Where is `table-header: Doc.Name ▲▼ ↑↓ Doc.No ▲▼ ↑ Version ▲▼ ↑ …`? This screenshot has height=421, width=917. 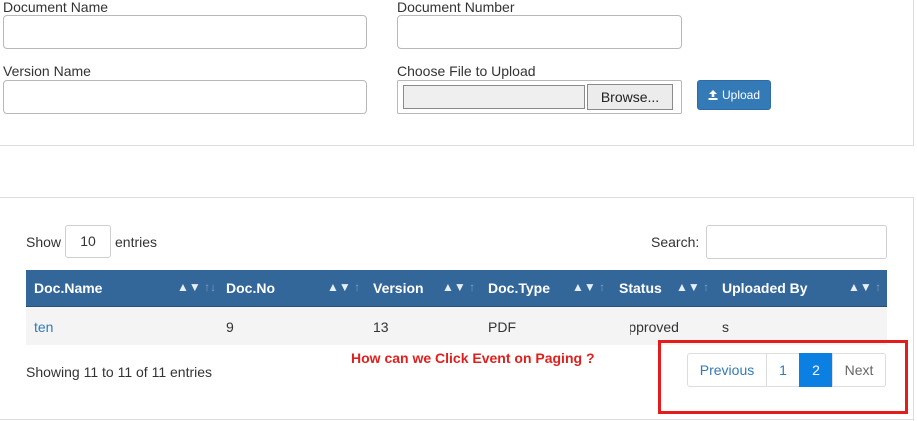 table-header: Doc.Name ▲▼ ↑↓ Doc.No ▲▼ ↑ Version ▲▼ ↑ … is located at coordinates (456, 288).